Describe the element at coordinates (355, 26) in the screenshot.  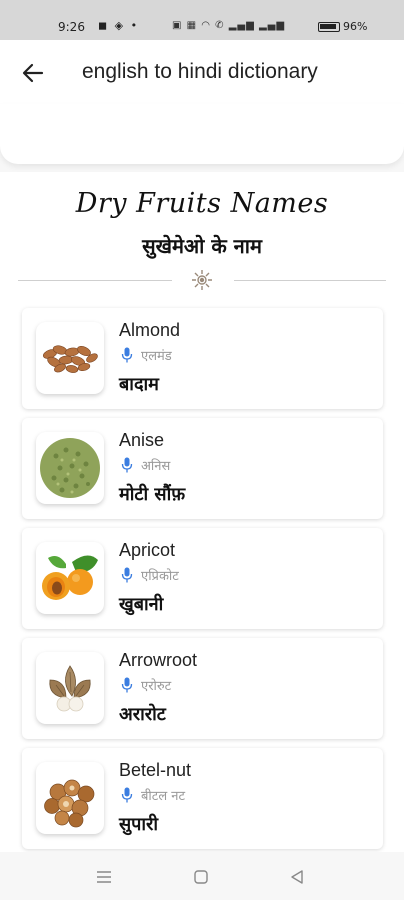
I see `battery-percent: 96%` at that location.